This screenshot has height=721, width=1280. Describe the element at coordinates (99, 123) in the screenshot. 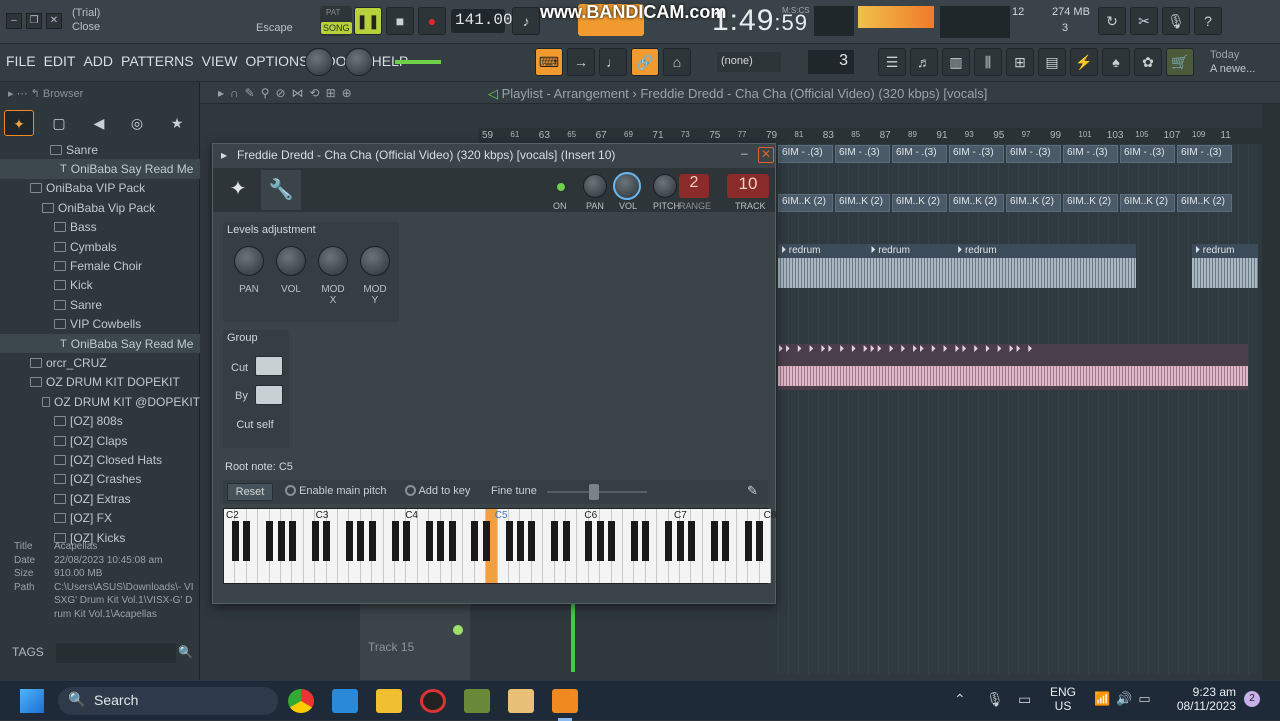

I see `plugin-tab-icon: ◀` at that location.